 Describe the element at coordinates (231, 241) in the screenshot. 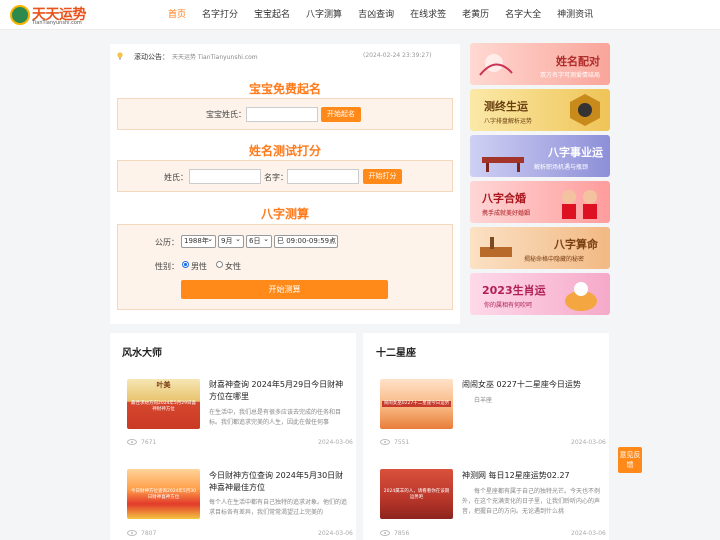

I see `month-select: 9月` at that location.